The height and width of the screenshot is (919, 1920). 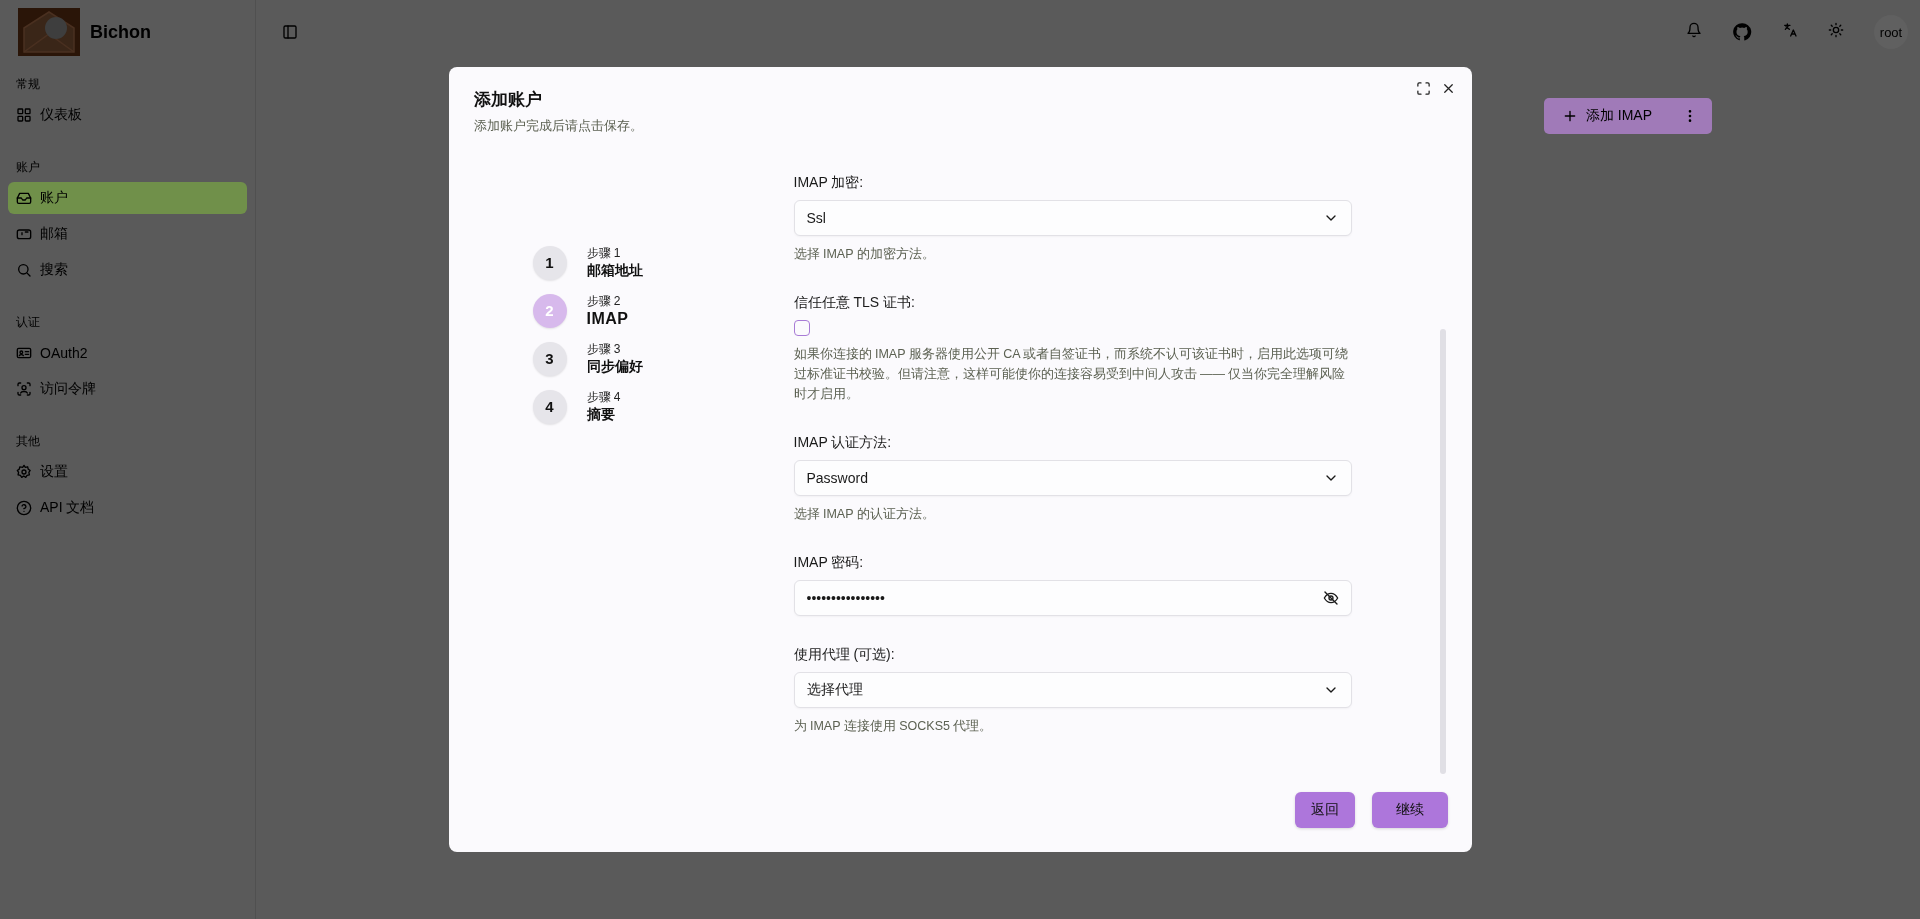 I want to click on step-caption: 步骤 4, so click(x=603, y=397).